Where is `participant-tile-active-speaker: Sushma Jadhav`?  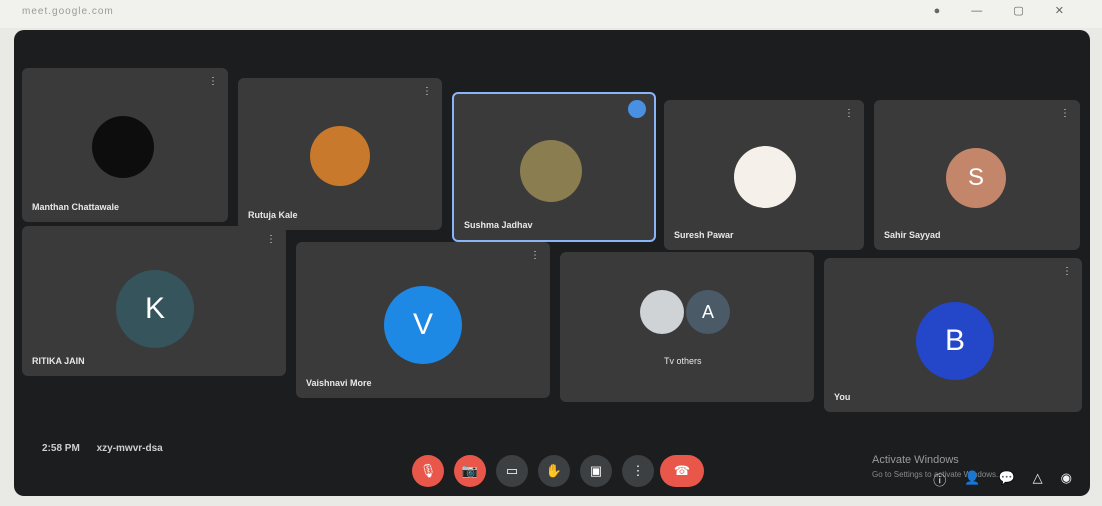
participant-tile-active-speaker: Sushma Jadhav is located at coordinates (554, 167).